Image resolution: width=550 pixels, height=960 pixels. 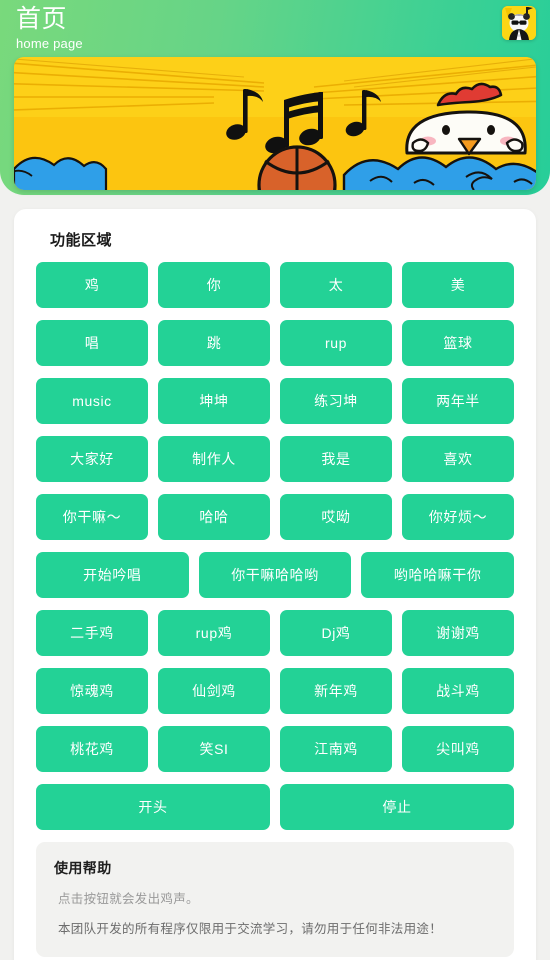 I want to click on banner-image, so click(x=275, y=123).